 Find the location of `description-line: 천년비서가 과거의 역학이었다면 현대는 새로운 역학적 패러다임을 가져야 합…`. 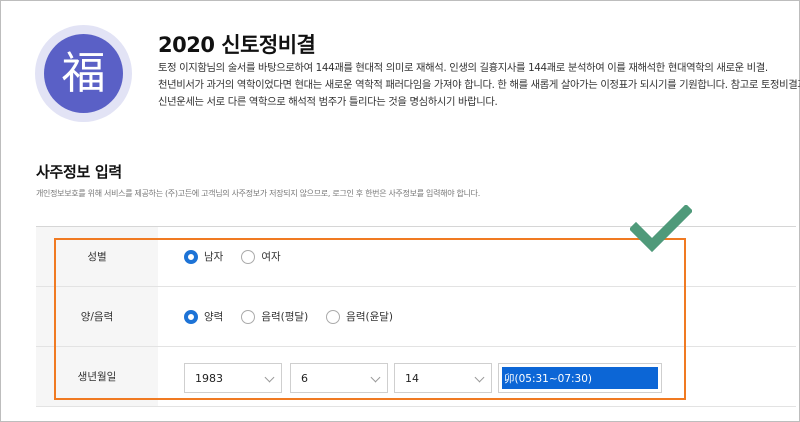

description-line: 천년비서가 과거의 역학이었다면 현대는 새로운 역학적 패러다임을 가져야 합… is located at coordinates (479, 85).